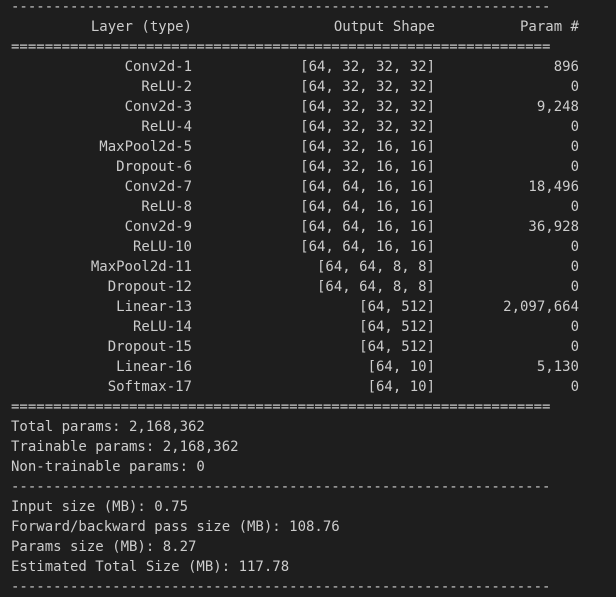 This screenshot has height=597, width=616. I want to click on input-size: Input size (MB): 0.75, so click(100, 507).